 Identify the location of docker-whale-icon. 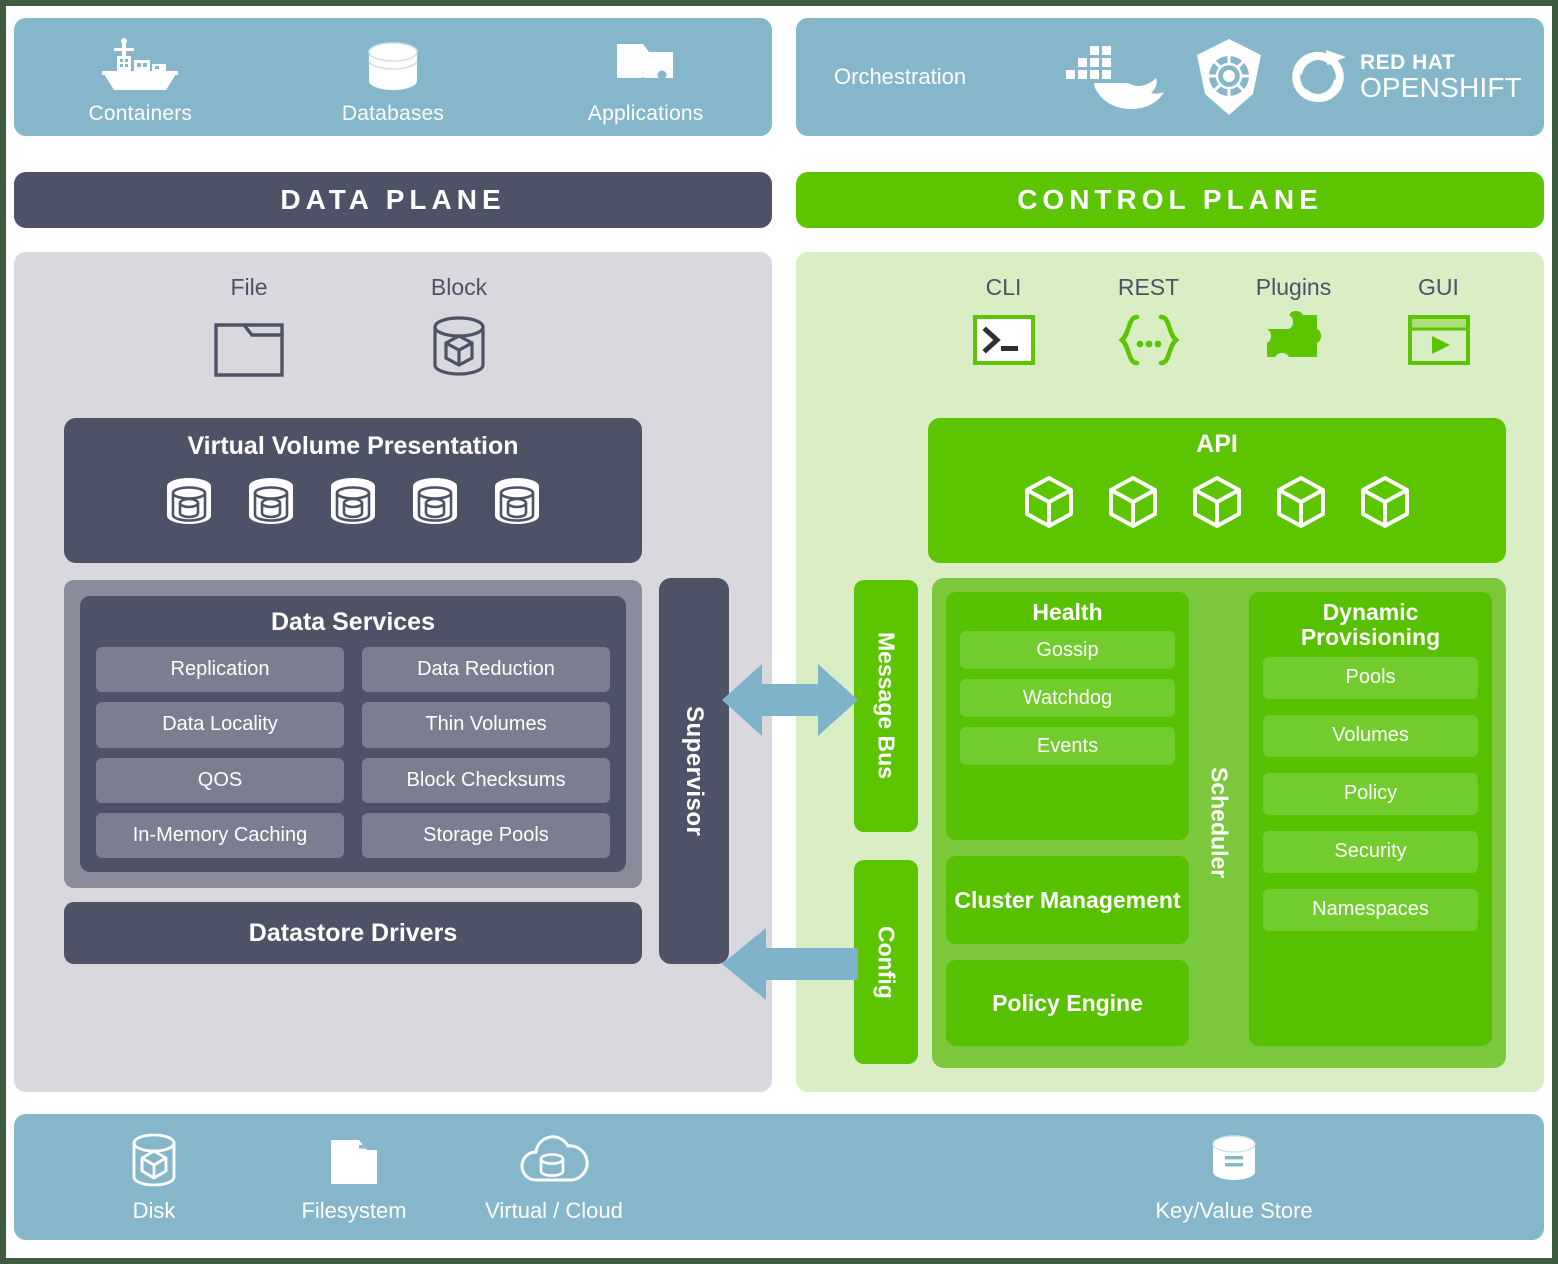
(1113, 77).